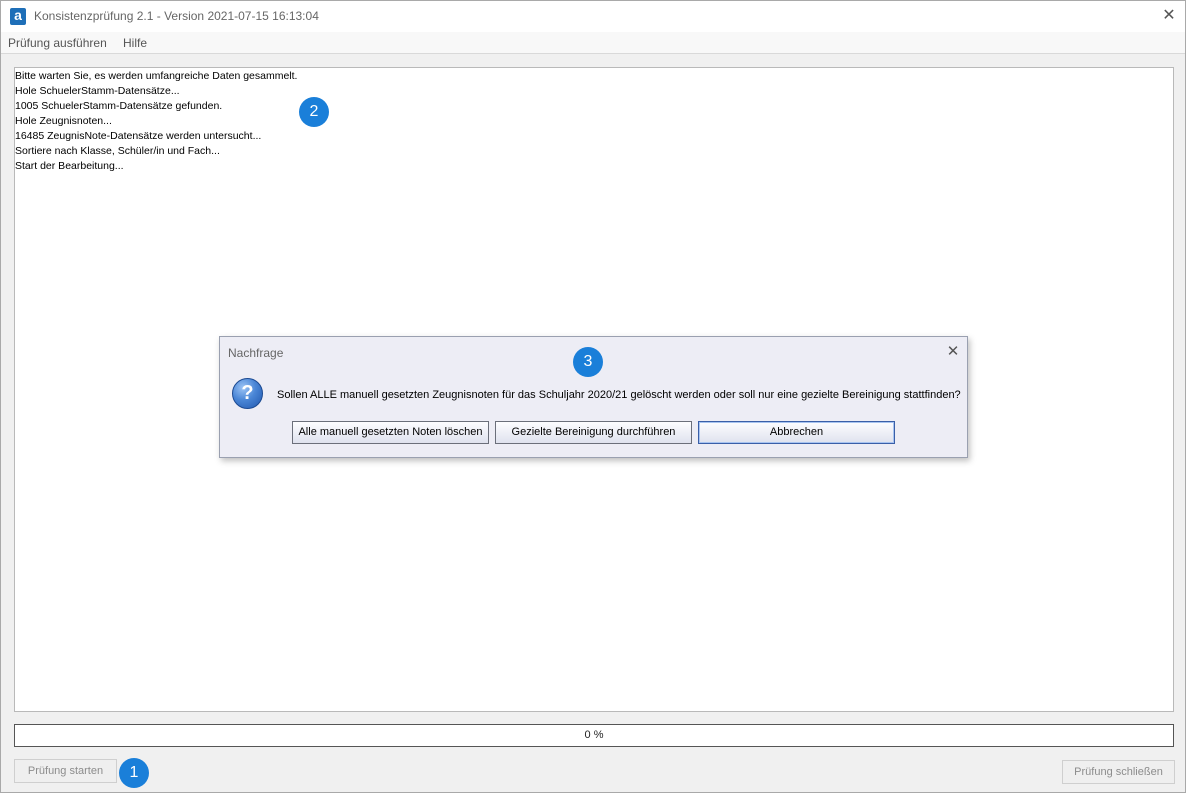 The height and width of the screenshot is (793, 1186). Describe the element at coordinates (593, 432) in the screenshot. I see `targeted-cleanup-button: Gezielte Bereinigung durchführen` at that location.